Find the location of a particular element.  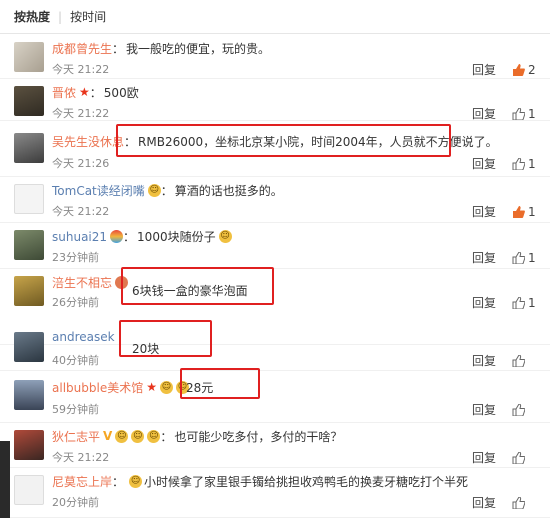

comment-username: 晋侬 is located at coordinates (64, 92).